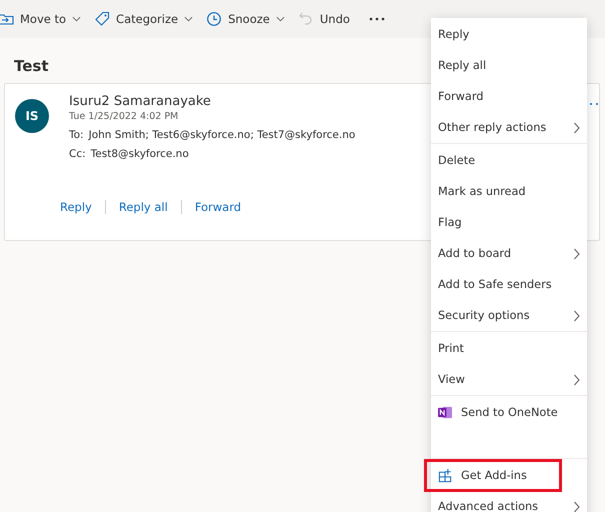 The image size is (605, 512). I want to click on undo-icon, so click(306, 19).